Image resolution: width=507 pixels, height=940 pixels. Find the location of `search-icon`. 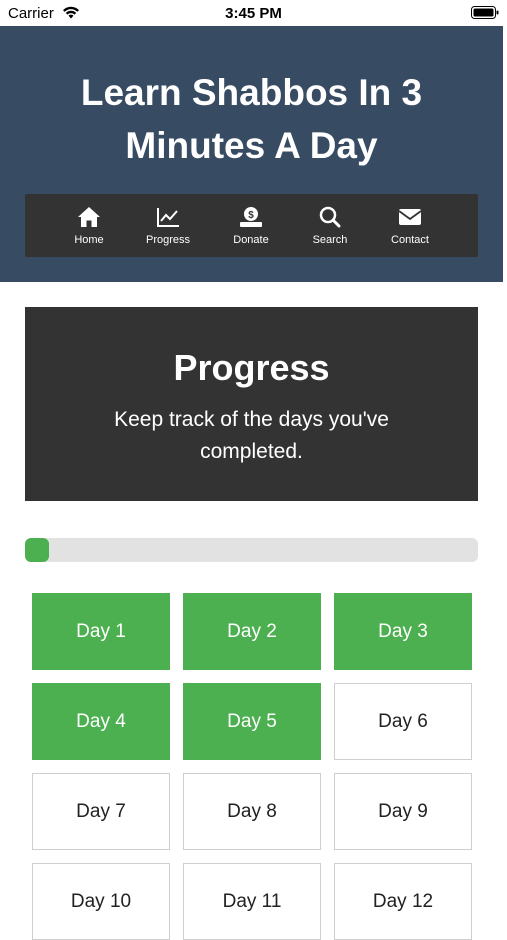

search-icon is located at coordinates (330, 217).